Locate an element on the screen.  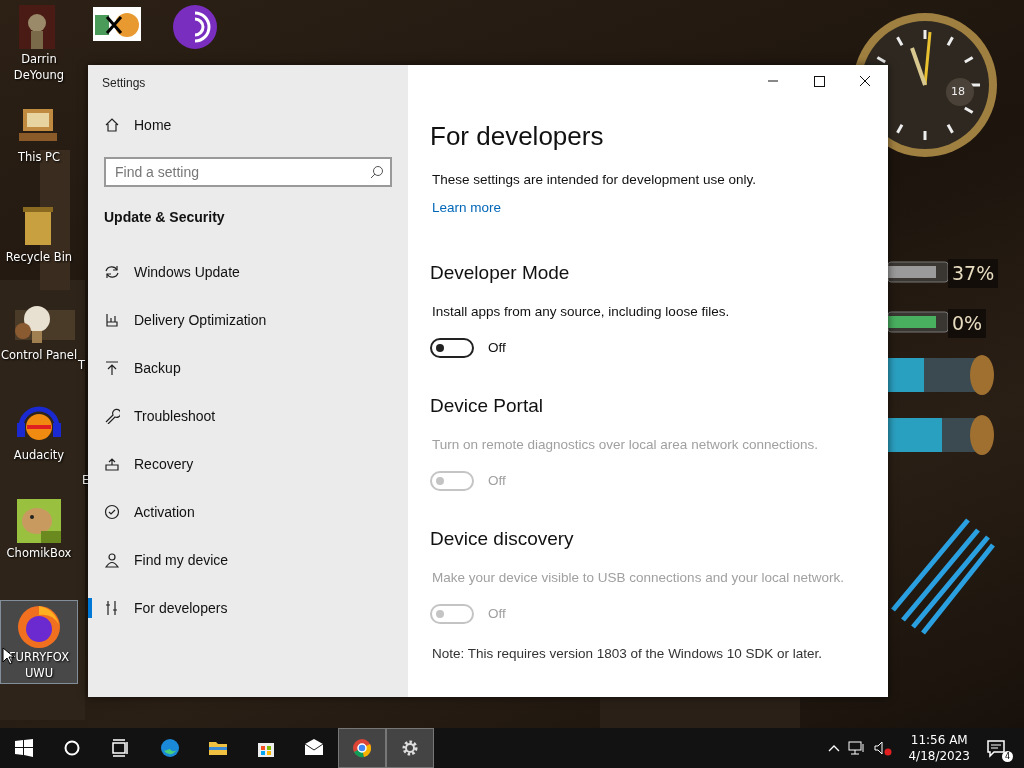
nav-item: Delivery Optimization is located at coordinates (248, 320).